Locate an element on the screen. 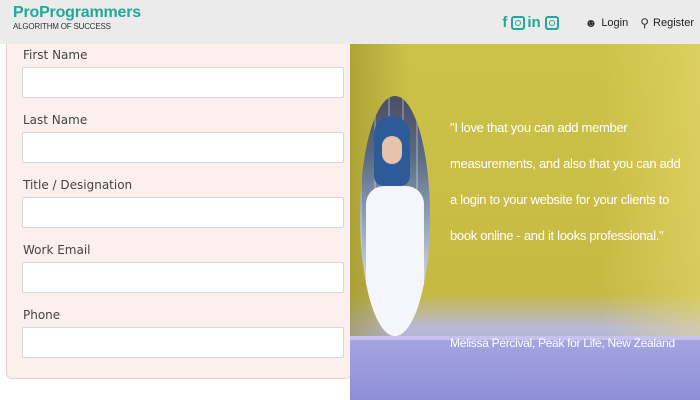 The width and height of the screenshot is (700, 400). login-link: ☻ Login is located at coordinates (607, 23).